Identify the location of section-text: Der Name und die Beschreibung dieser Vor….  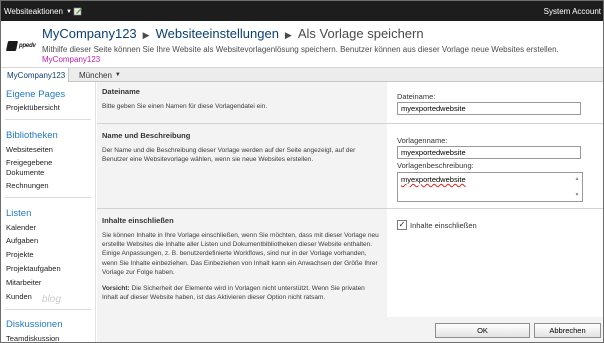
(229, 155).